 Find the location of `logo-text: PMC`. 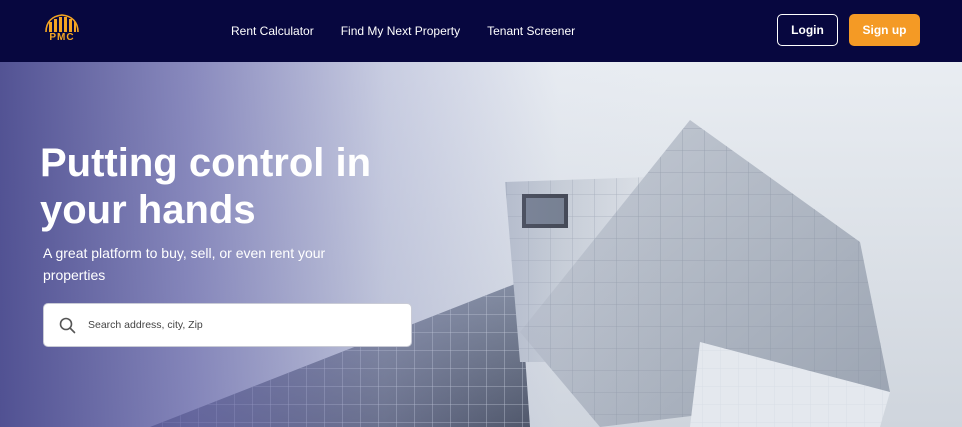

logo-text: PMC is located at coordinates (62, 37).